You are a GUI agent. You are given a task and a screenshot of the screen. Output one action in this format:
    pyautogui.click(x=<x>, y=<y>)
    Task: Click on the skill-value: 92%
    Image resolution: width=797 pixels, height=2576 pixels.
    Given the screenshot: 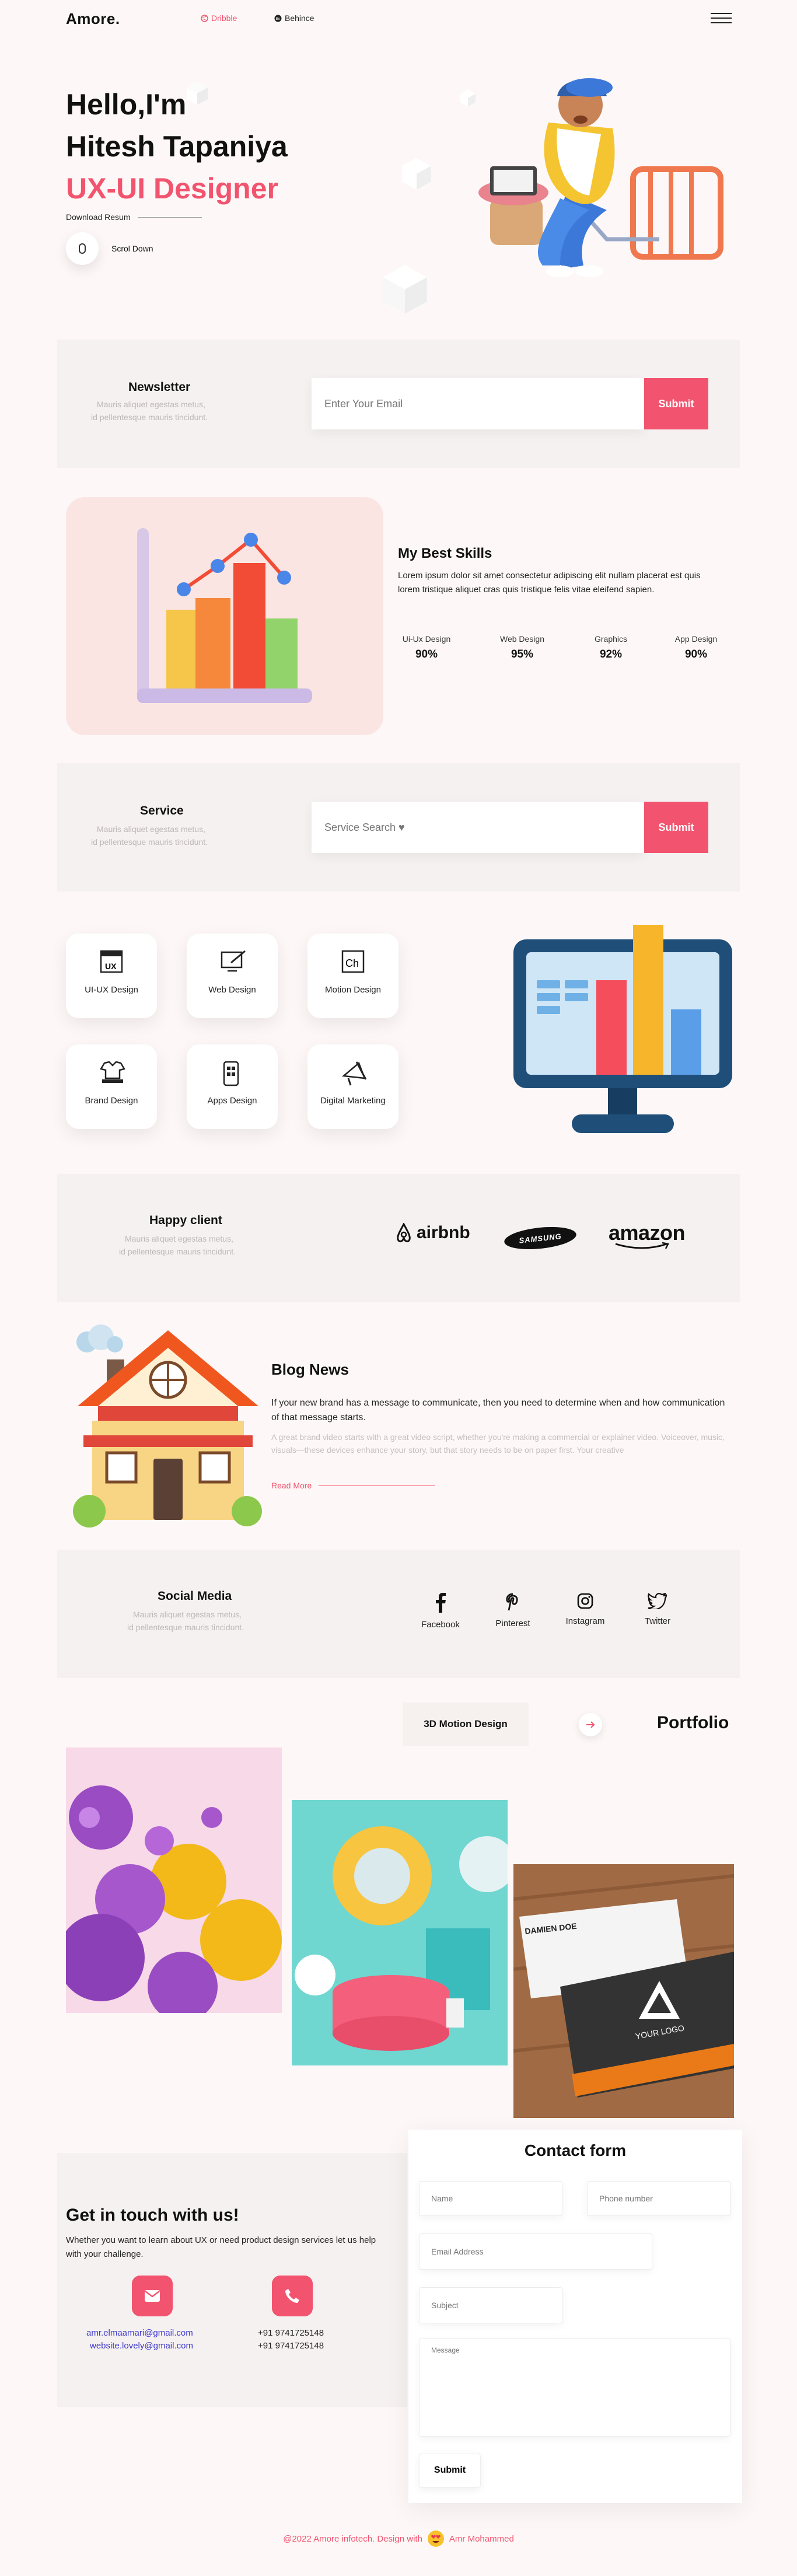 What is the action you would take?
    pyautogui.click(x=611, y=654)
    